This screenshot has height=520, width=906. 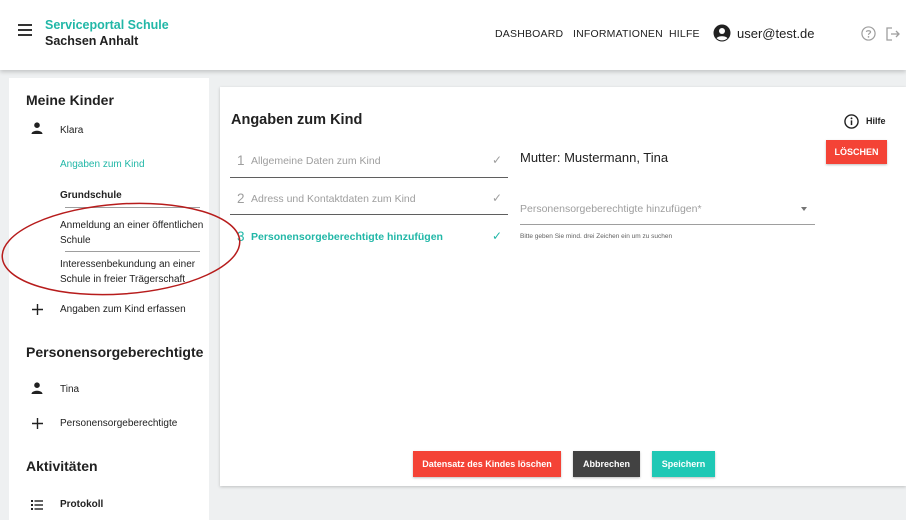 What do you see at coordinates (365, 206) in the screenshot?
I see `step-address-contact: 2 Adress und Kontaktdaten zum Kind ✓` at bounding box center [365, 206].